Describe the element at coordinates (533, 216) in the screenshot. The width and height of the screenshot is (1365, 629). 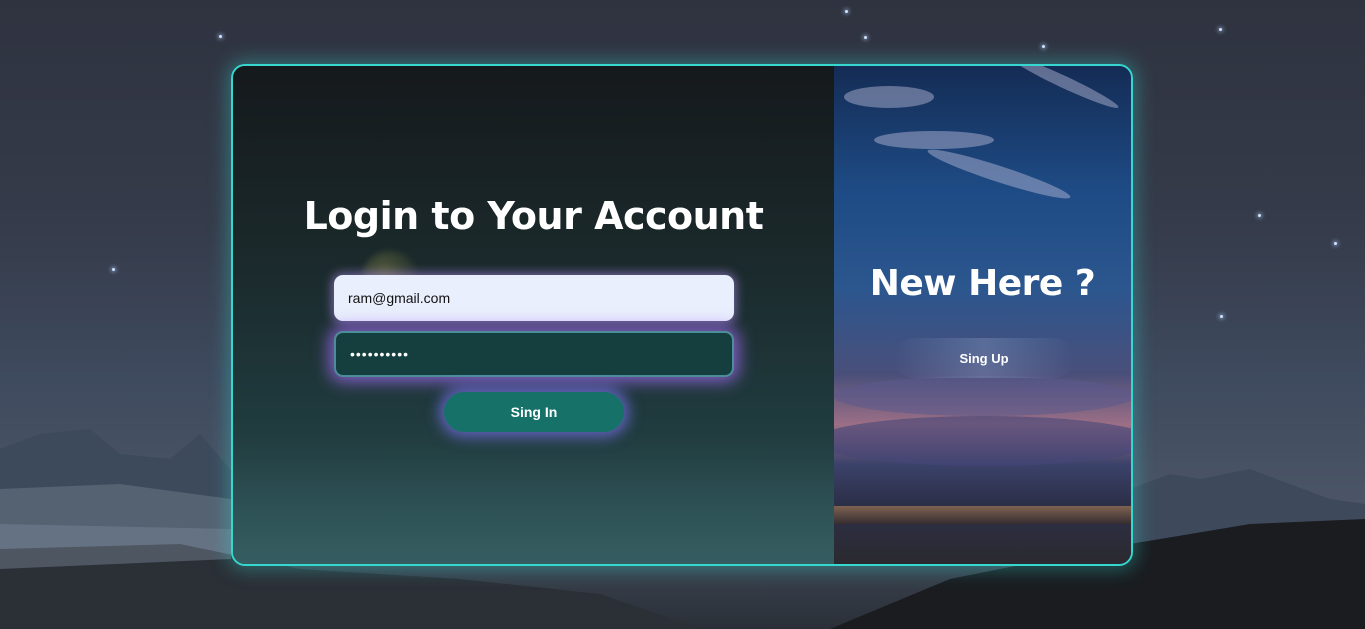
I see `login-title: Login to Your Account` at that location.